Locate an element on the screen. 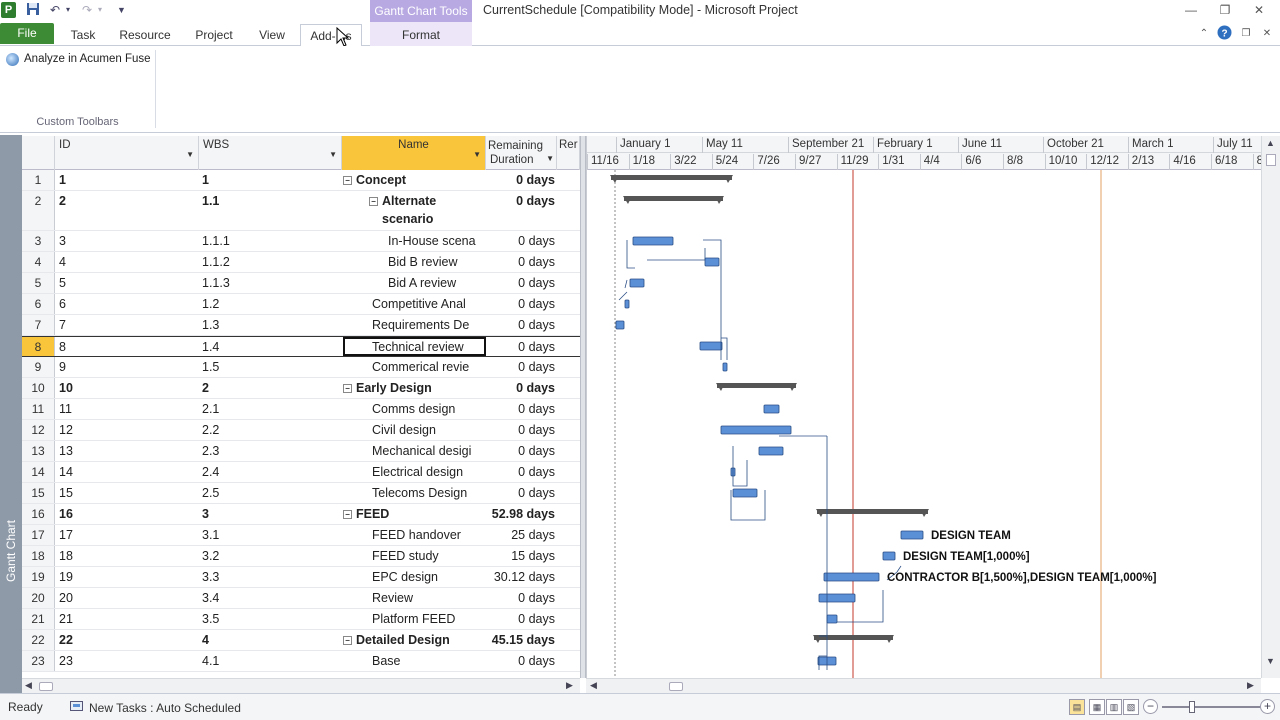  remaining-duration-cell: 25 days is located at coordinates (521, 535).